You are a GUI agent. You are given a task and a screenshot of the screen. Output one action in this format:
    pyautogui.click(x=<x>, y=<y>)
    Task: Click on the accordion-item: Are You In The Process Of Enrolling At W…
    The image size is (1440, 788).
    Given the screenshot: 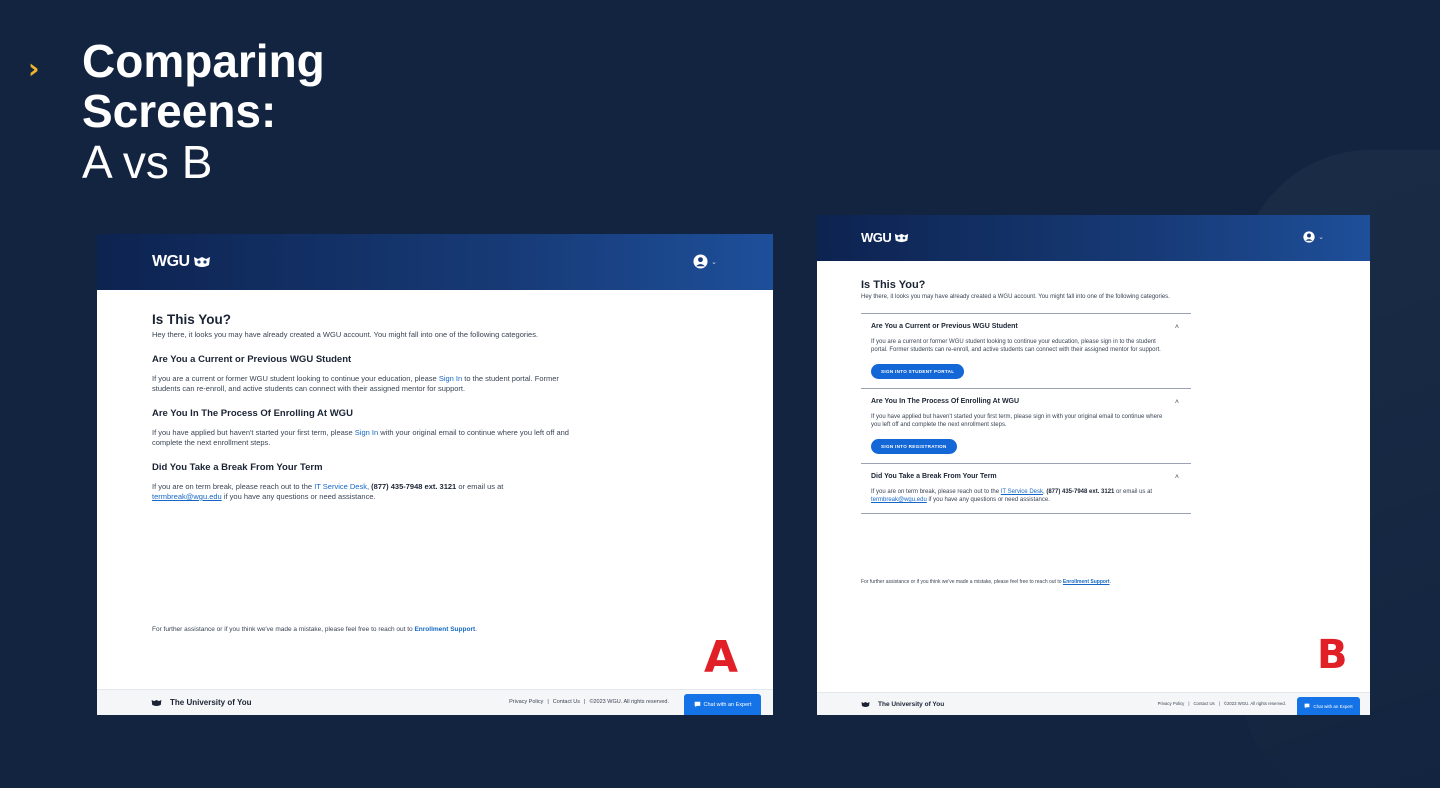 What is the action you would take?
    pyautogui.click(x=1026, y=426)
    